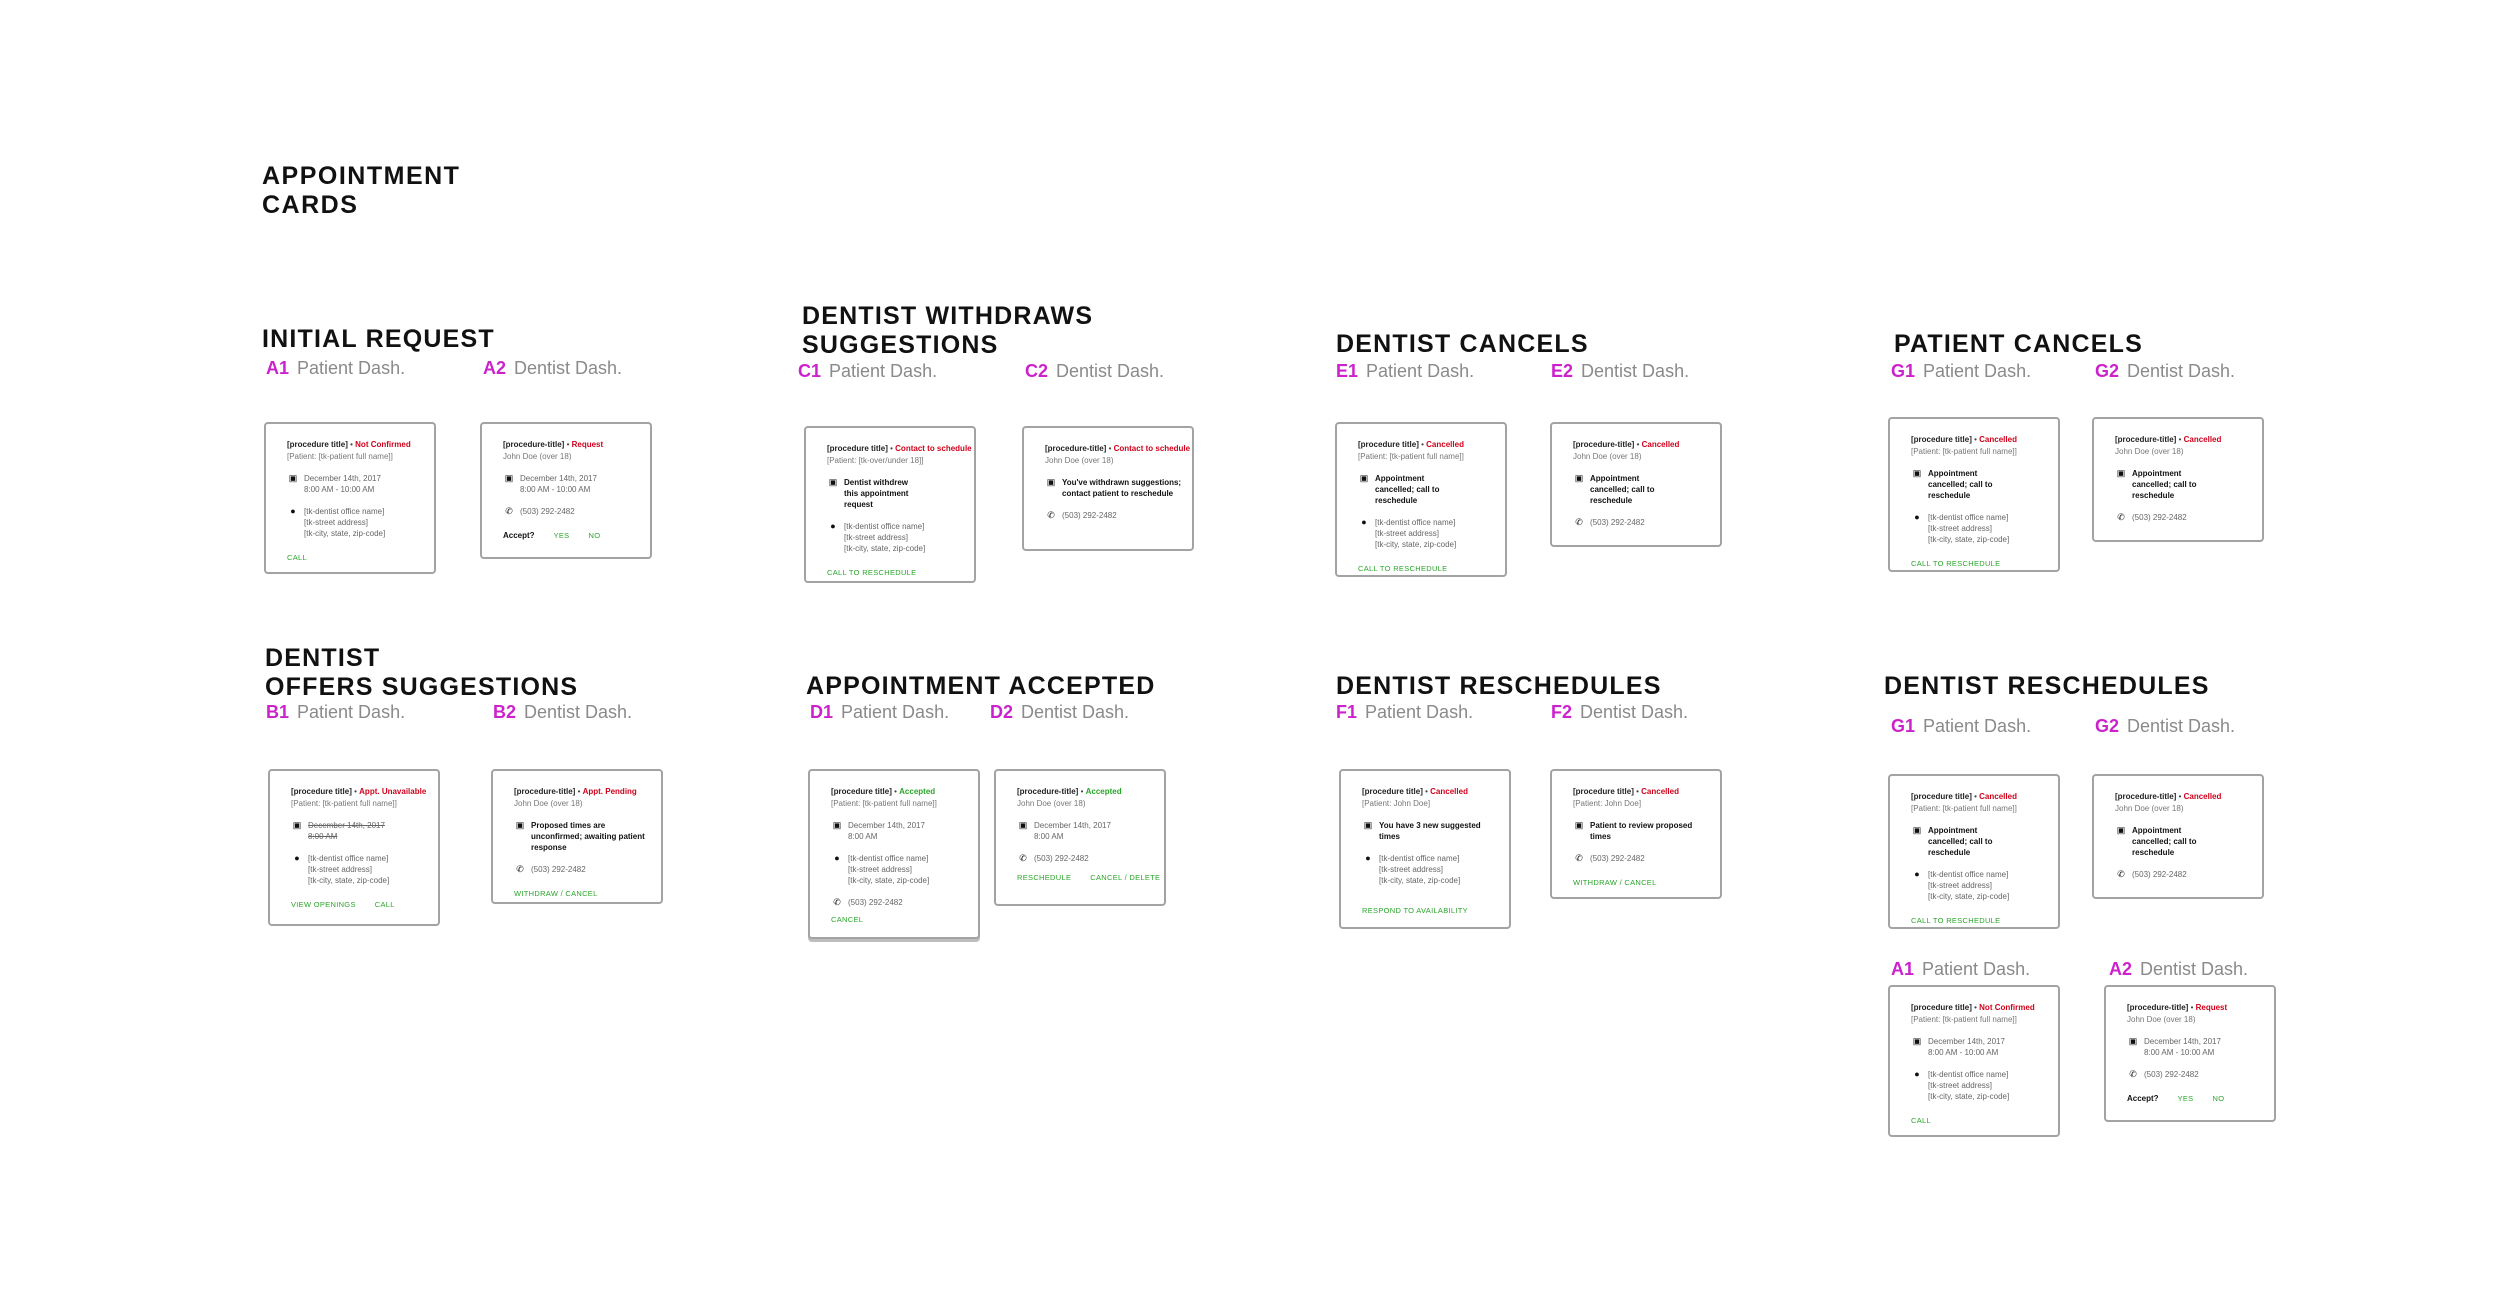  I want to click on cancel-delete-button: CANCEL / DELETE, so click(1125, 877).